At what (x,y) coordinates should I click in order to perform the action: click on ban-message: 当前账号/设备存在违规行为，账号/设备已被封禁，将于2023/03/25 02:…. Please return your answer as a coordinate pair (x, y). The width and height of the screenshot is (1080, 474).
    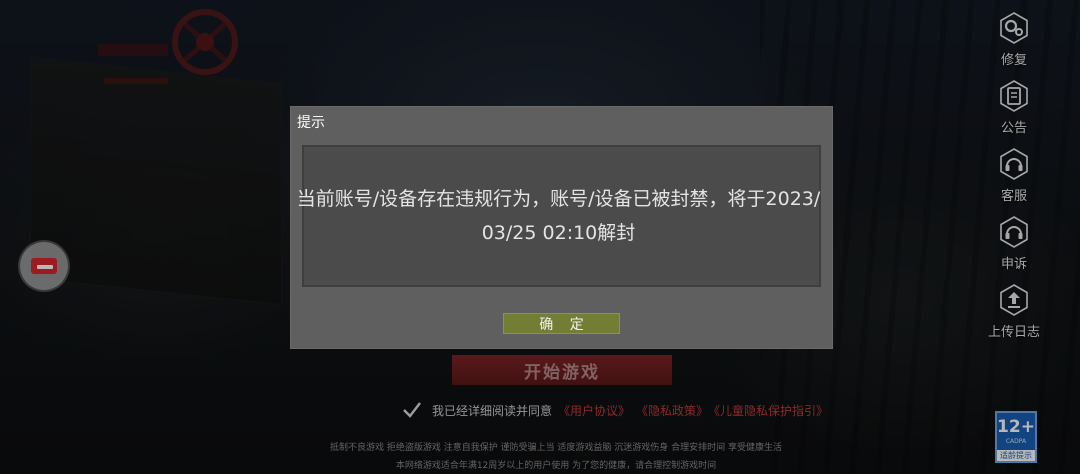
    Looking at the image, I should click on (558, 216).